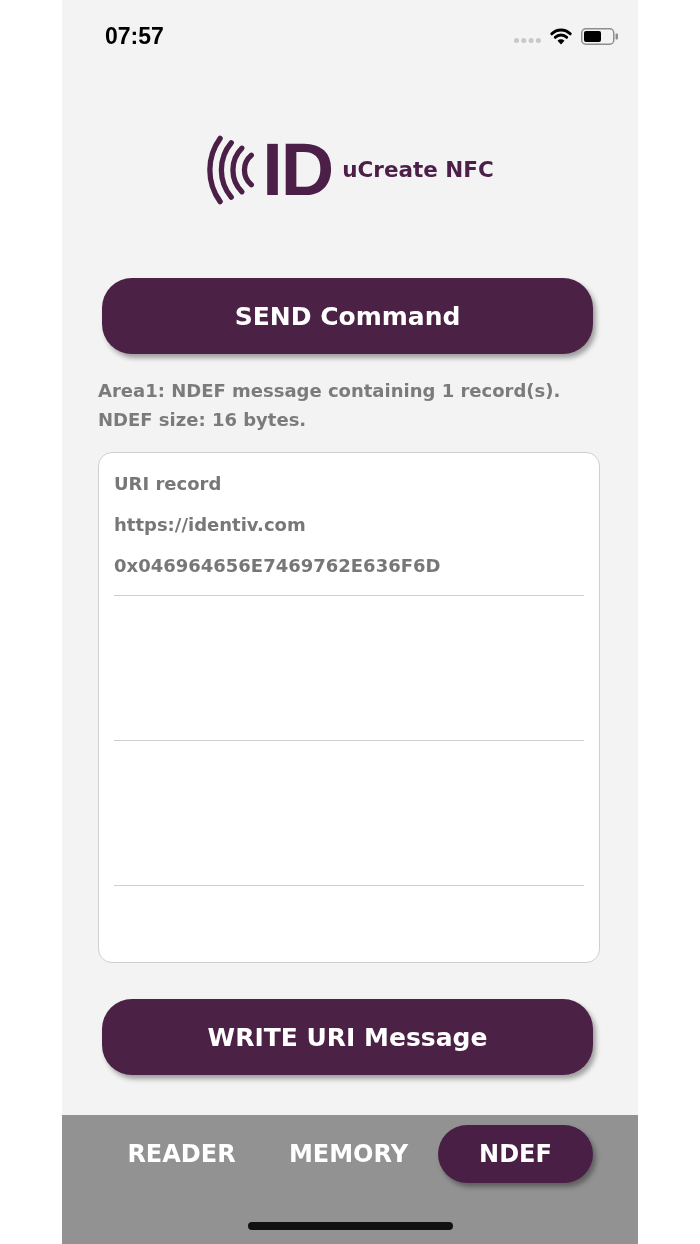 The width and height of the screenshot is (700, 1244). What do you see at coordinates (168, 484) in the screenshot?
I see `record-type-text: URI record` at bounding box center [168, 484].